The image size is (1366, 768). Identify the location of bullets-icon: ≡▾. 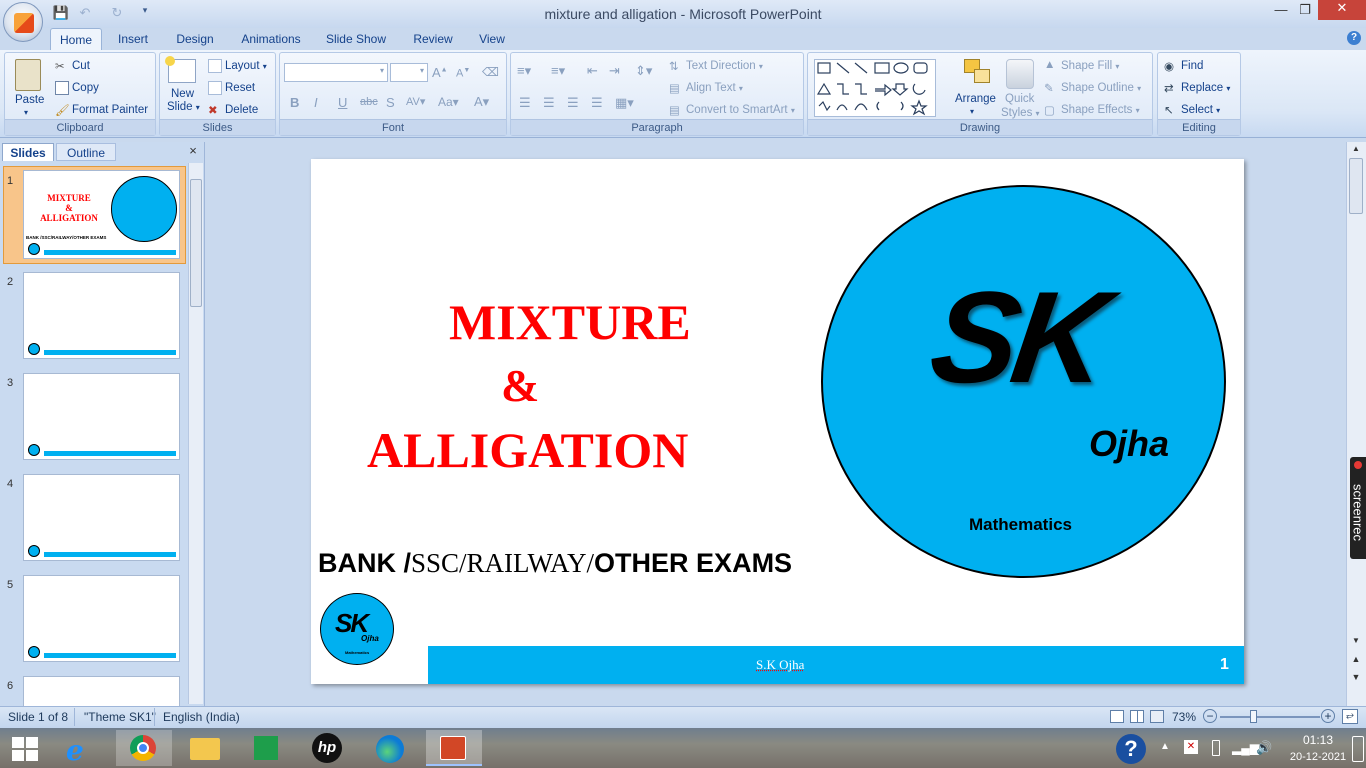
(524, 71).